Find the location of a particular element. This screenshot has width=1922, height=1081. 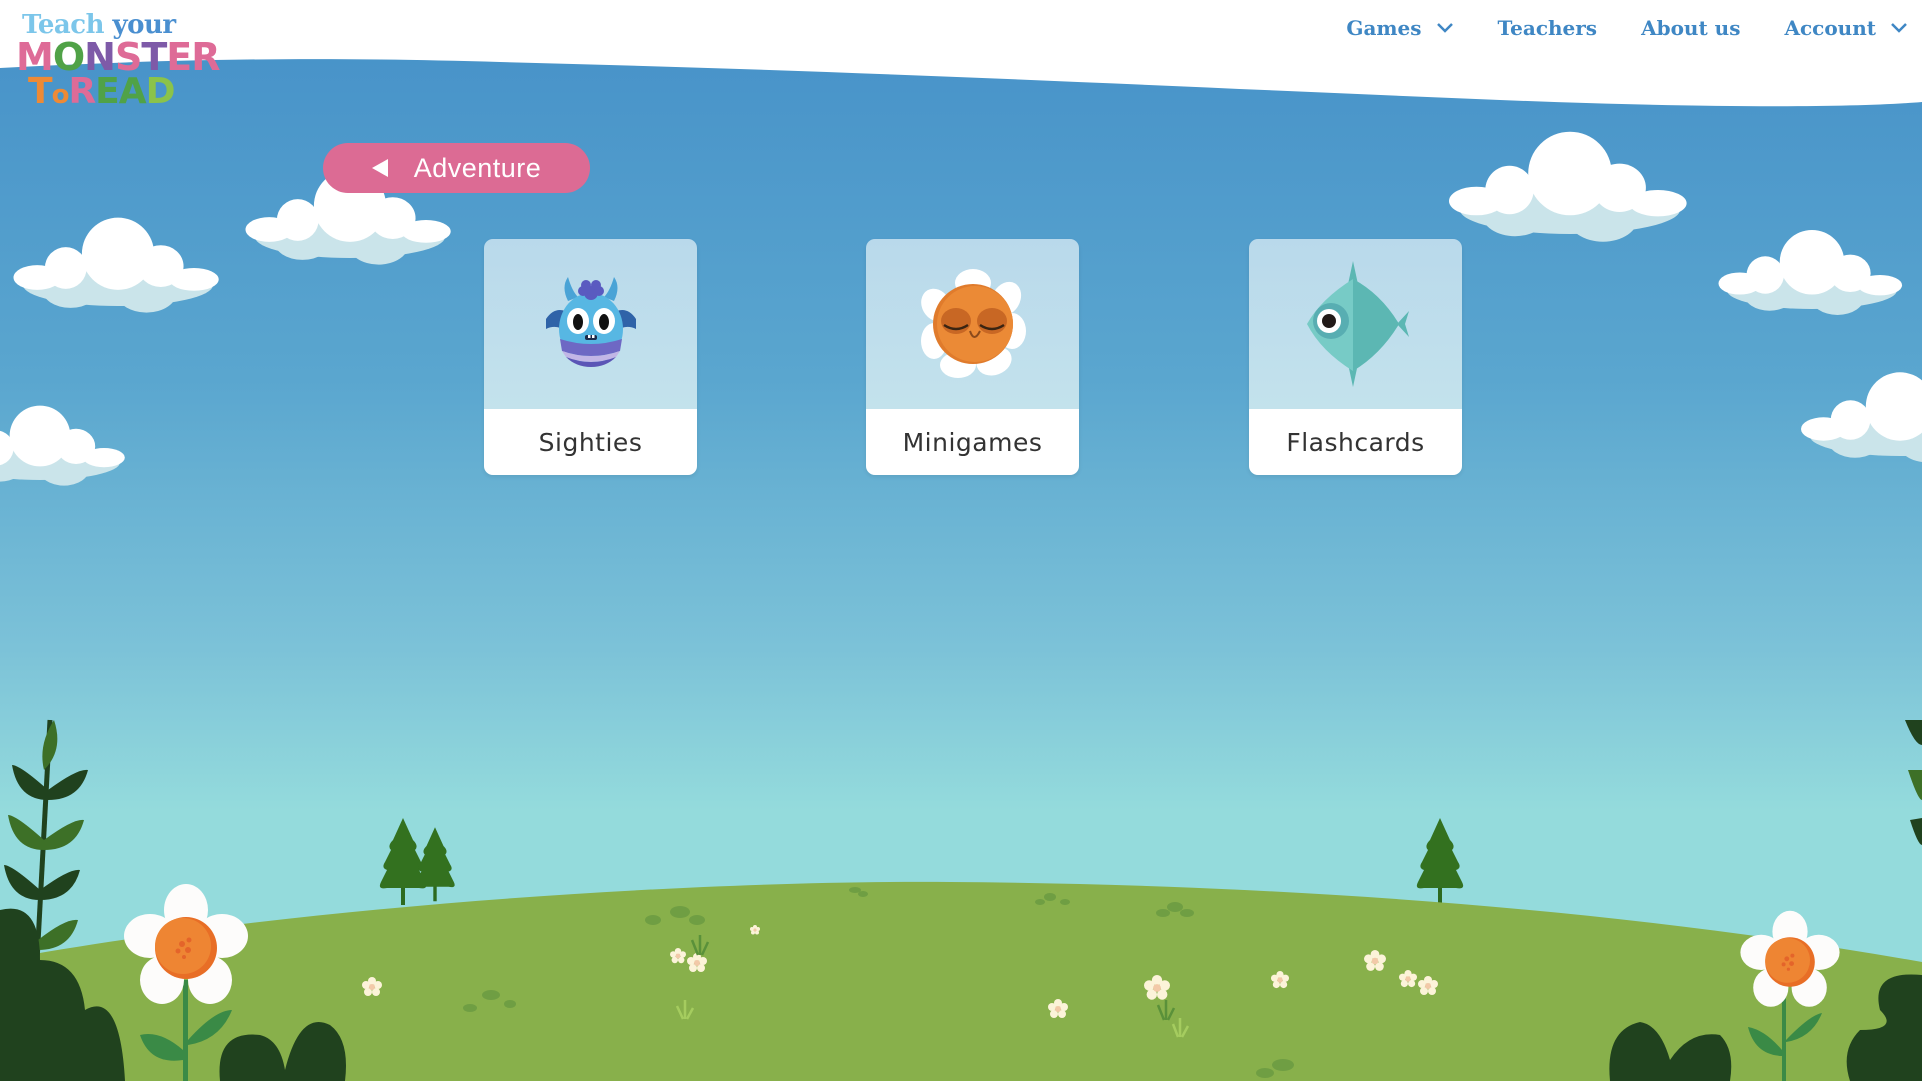

game-card-flashcards: Flashcards is located at coordinates (1355, 357).